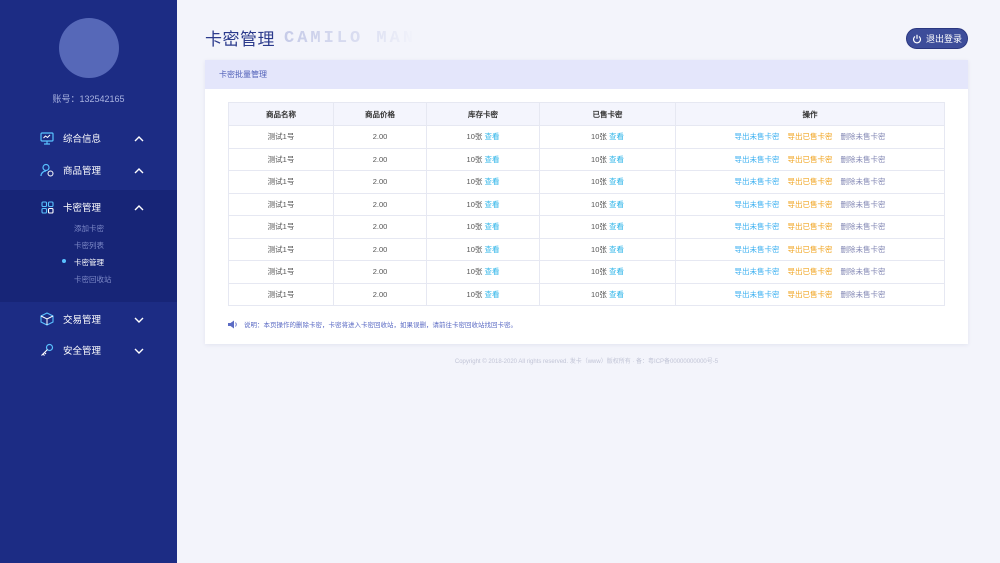 The image size is (1000, 563). I want to click on submenu-add-card: 添加卡密, so click(89, 228).